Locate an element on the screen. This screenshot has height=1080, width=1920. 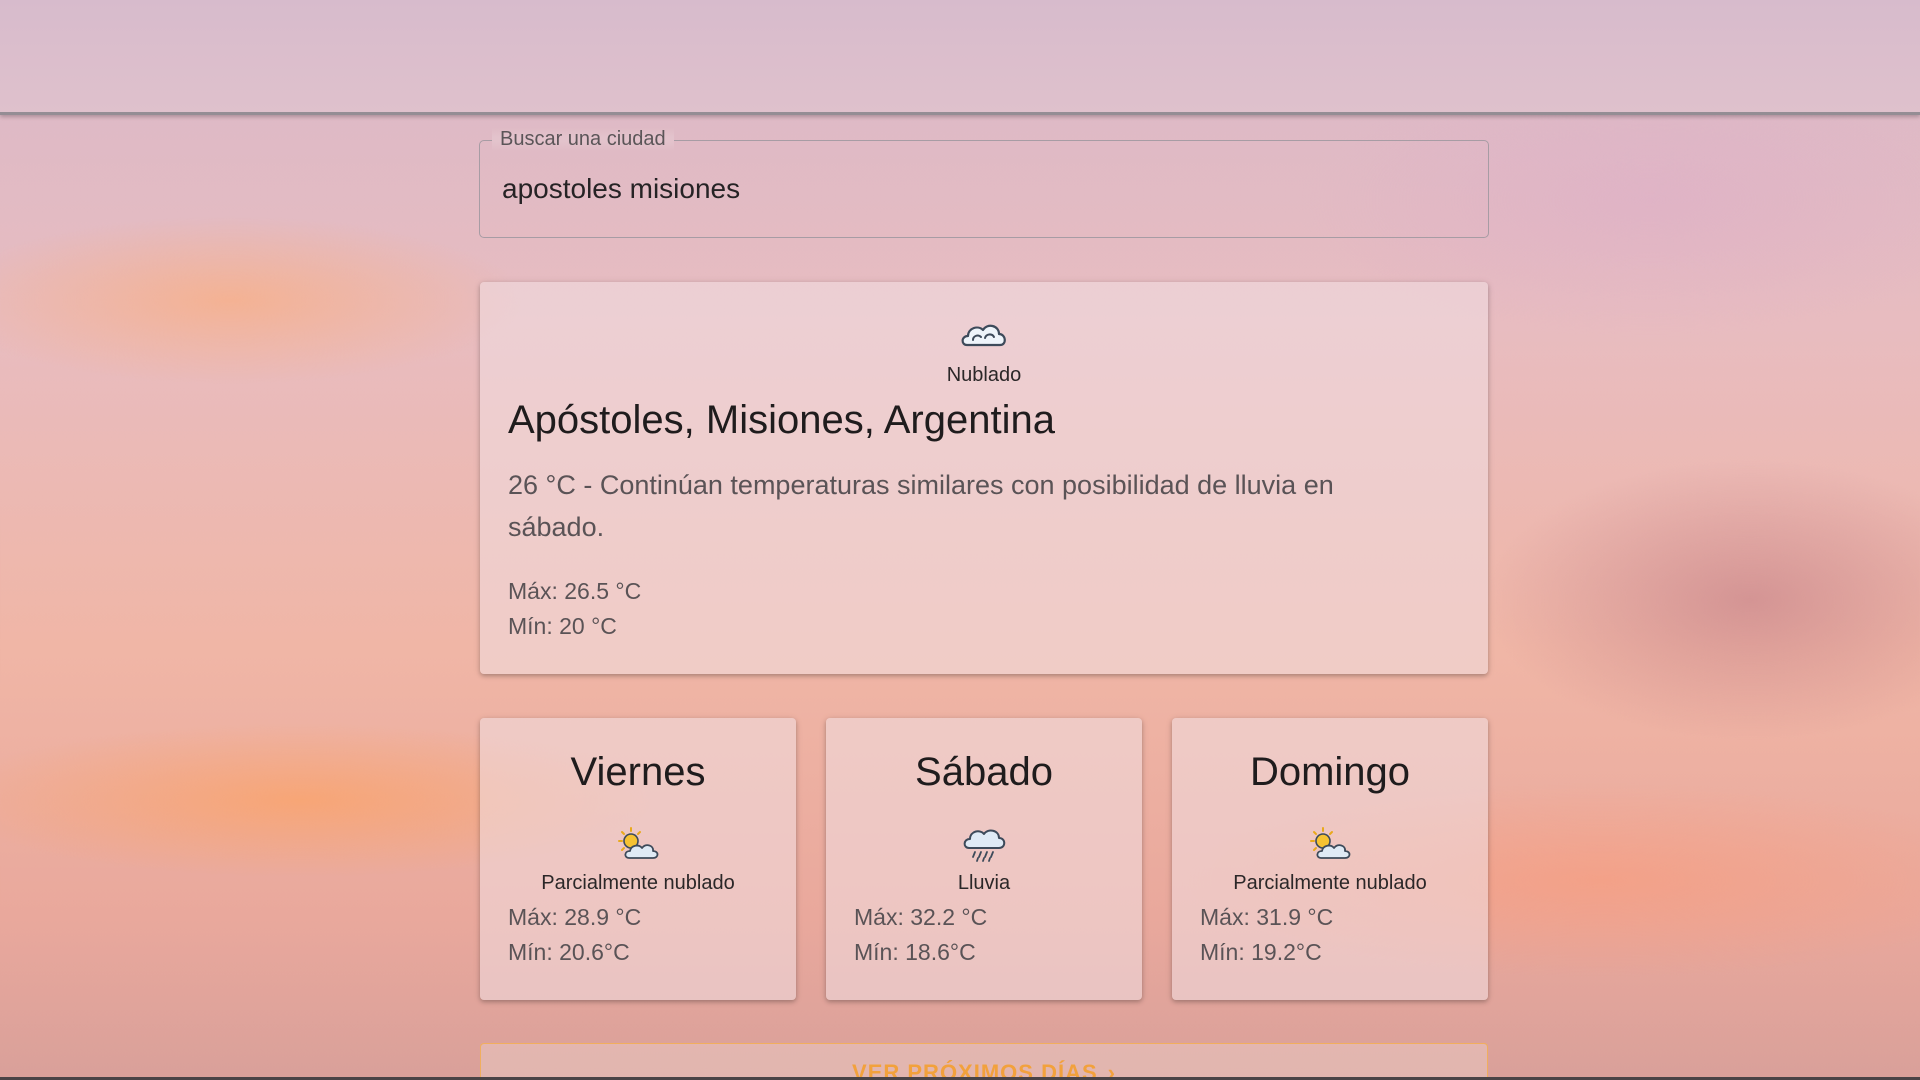
current-max-temp: Máx: 26.5 °C is located at coordinates (575, 591).